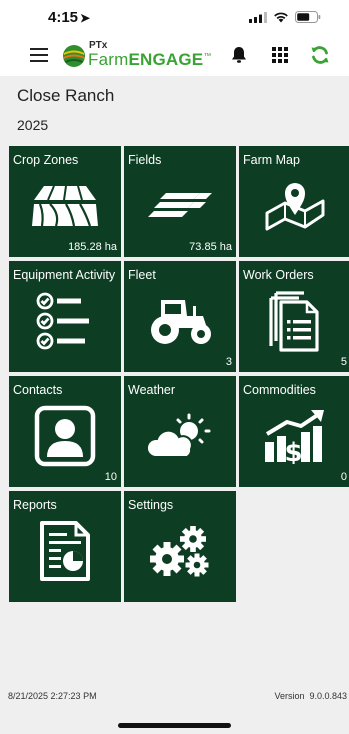 The width and height of the screenshot is (349, 734). I want to click on tile-label: Fields, so click(145, 160).